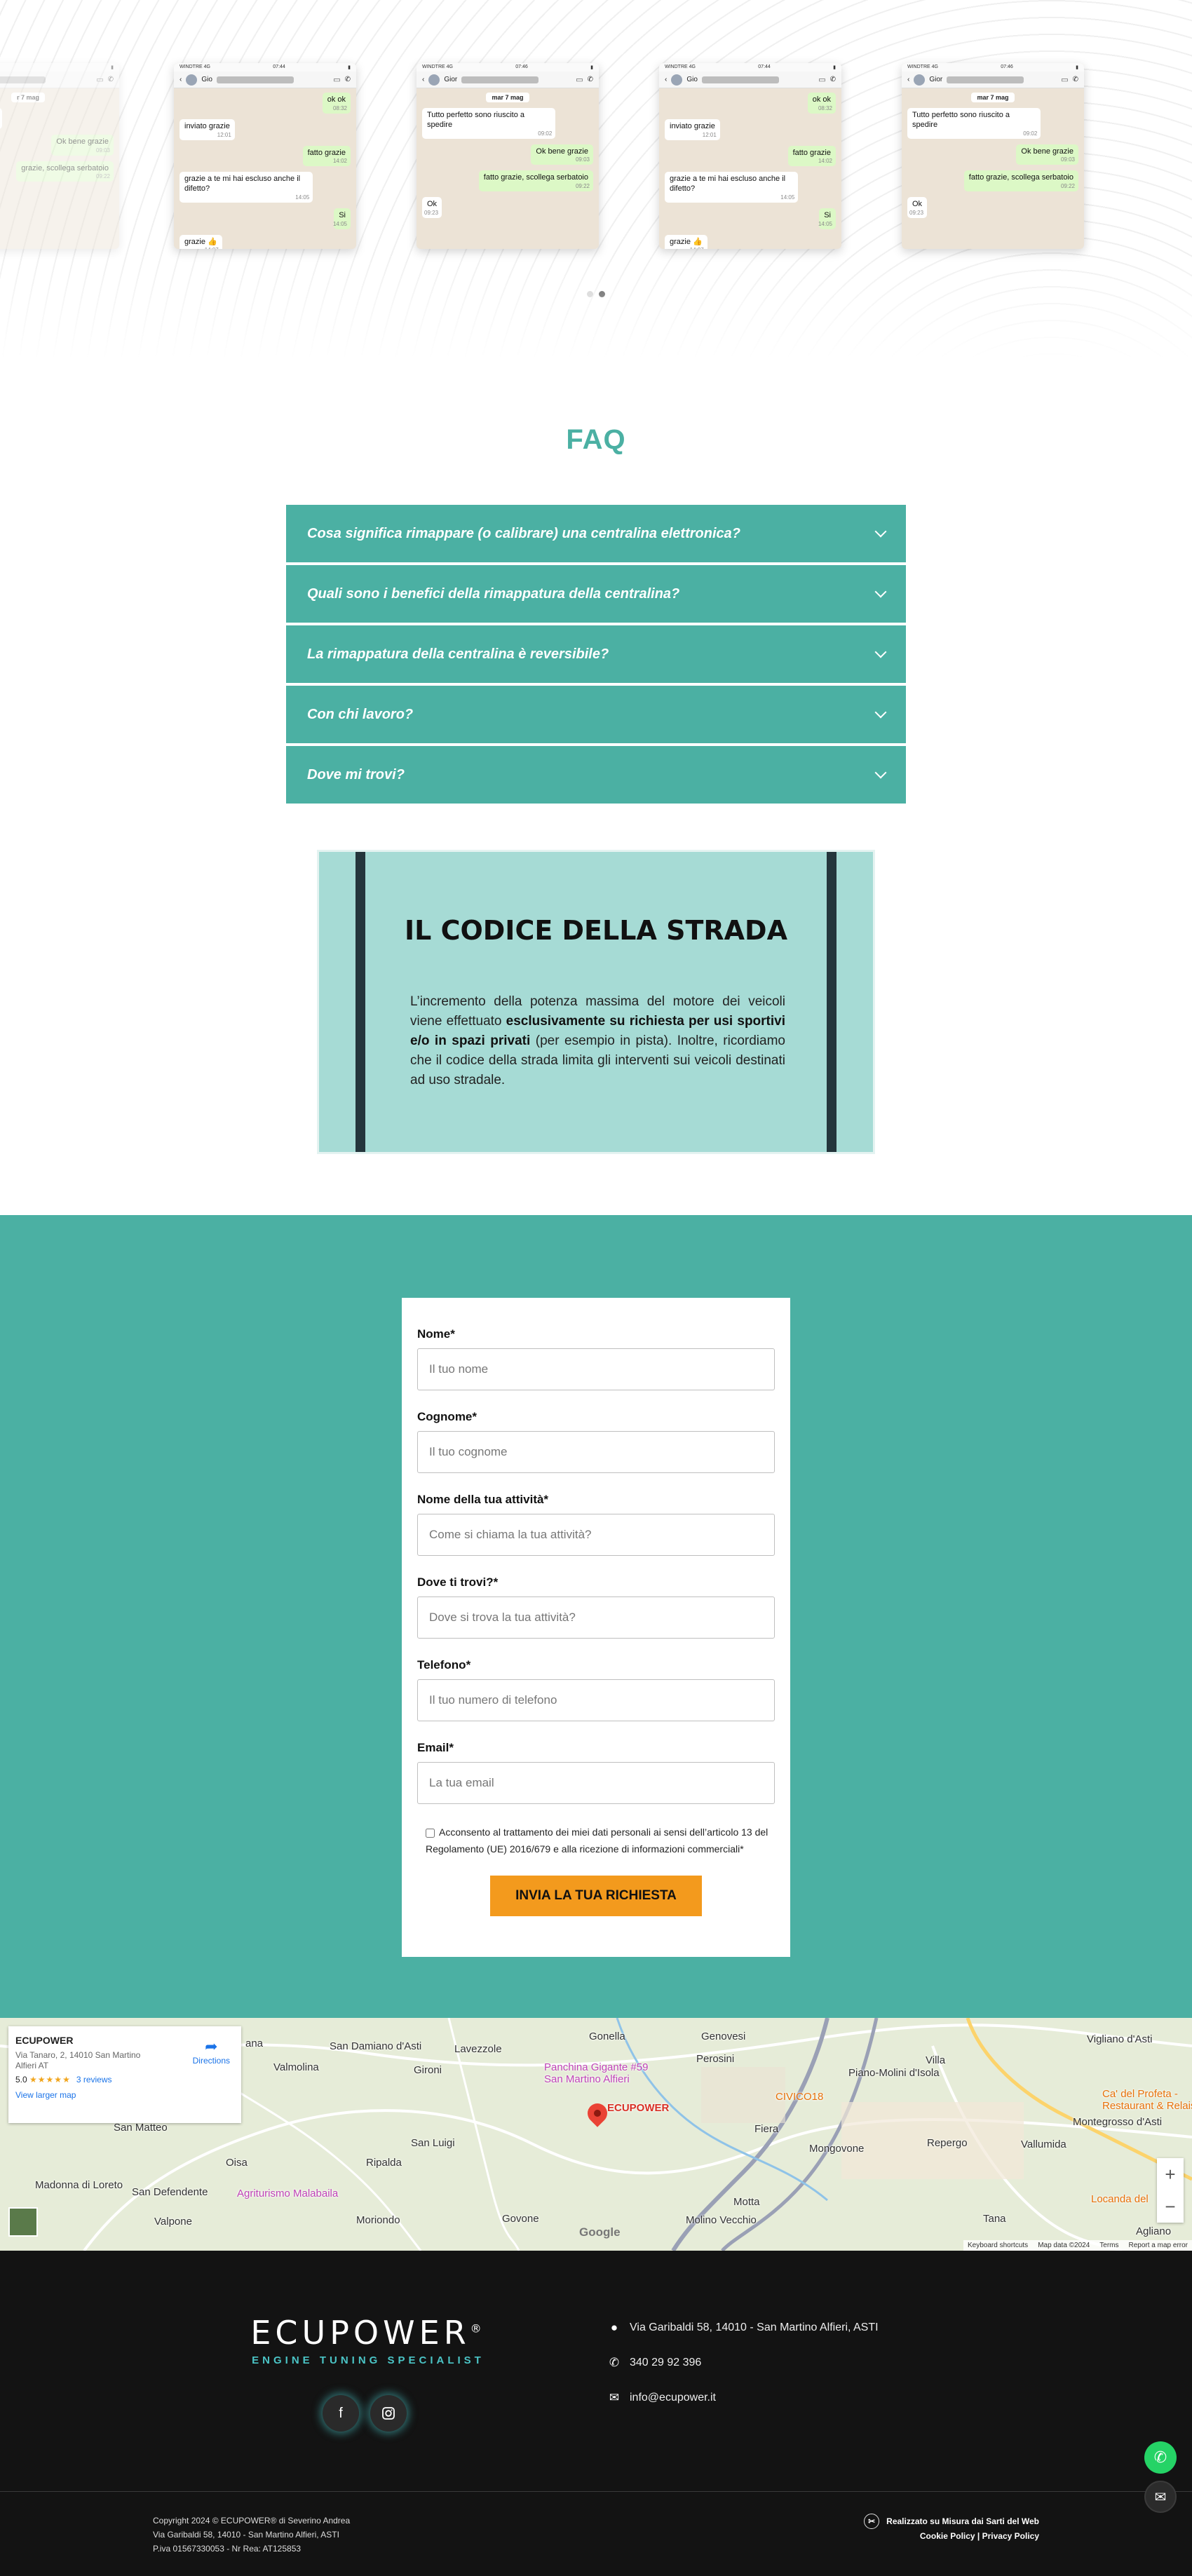 The height and width of the screenshot is (2576, 1192). What do you see at coordinates (811, 152) in the screenshot?
I see `message-text: fatto grazie` at bounding box center [811, 152].